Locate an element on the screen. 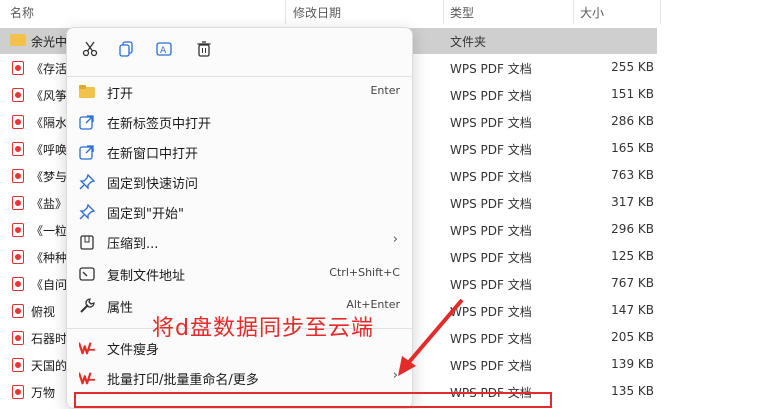 This screenshot has width=763, height=409. annotation-text: 将d盘数据同步至云端 is located at coordinates (263, 328).